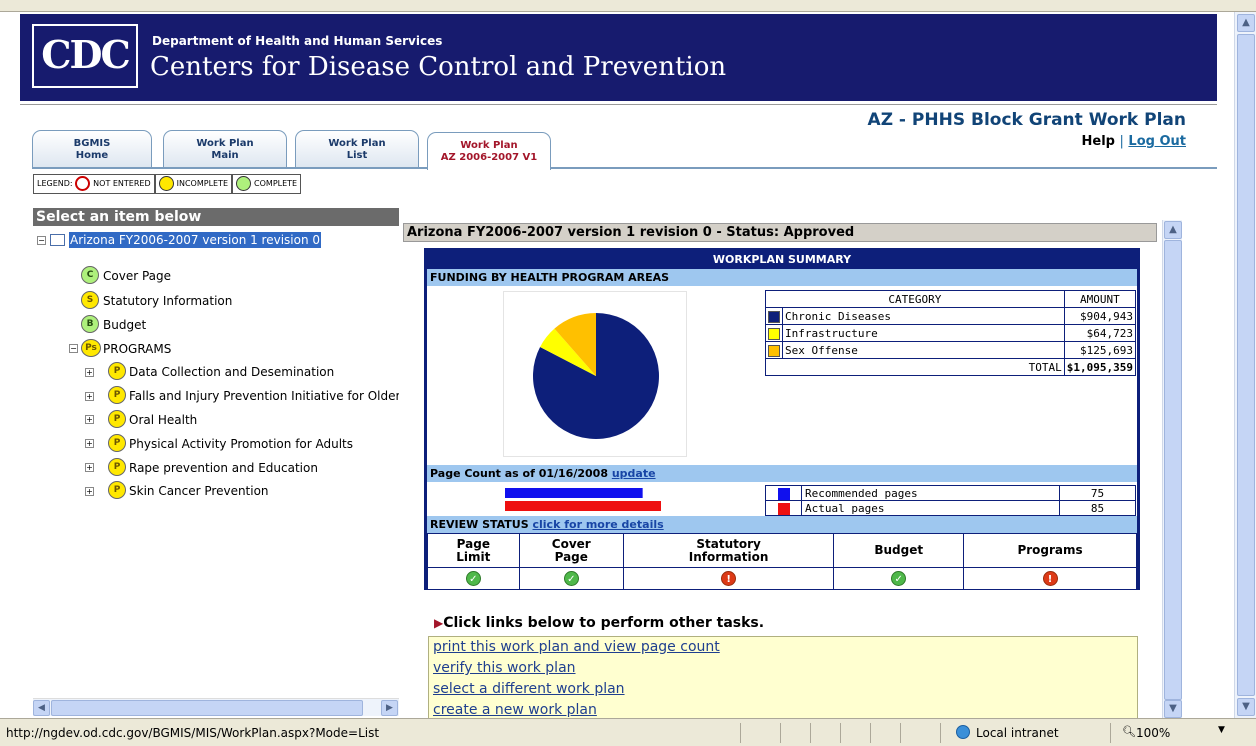 This screenshot has width=1256, height=746. I want to click on tab-work-plan-list: Work Plan List, so click(357, 149).